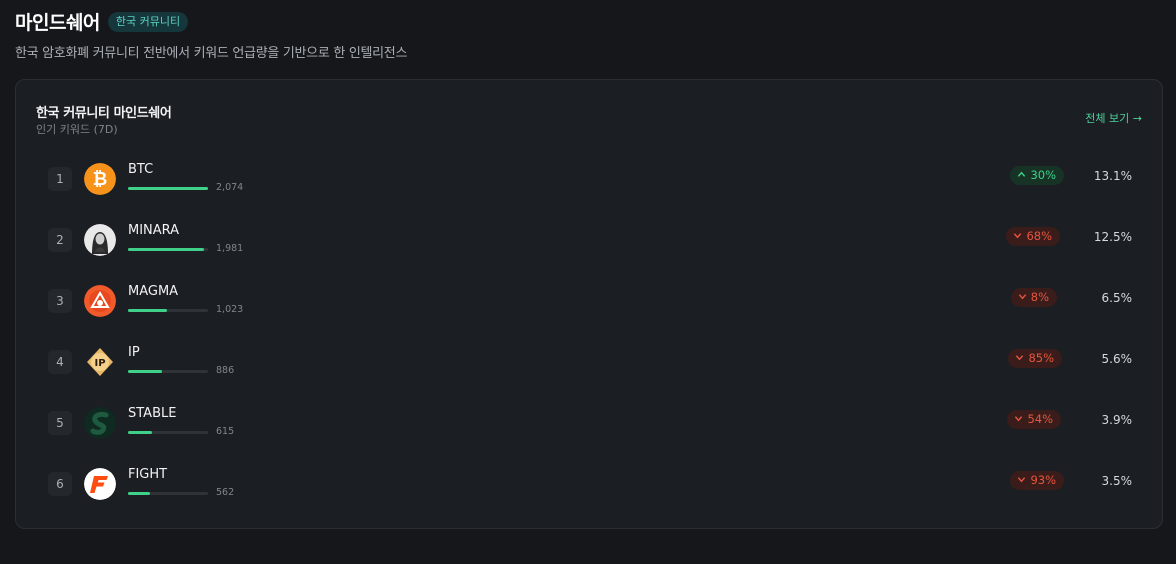  Describe the element at coordinates (104, 113) in the screenshot. I see `card-title: 한국 커뮤니티 마인드쉐어` at that location.